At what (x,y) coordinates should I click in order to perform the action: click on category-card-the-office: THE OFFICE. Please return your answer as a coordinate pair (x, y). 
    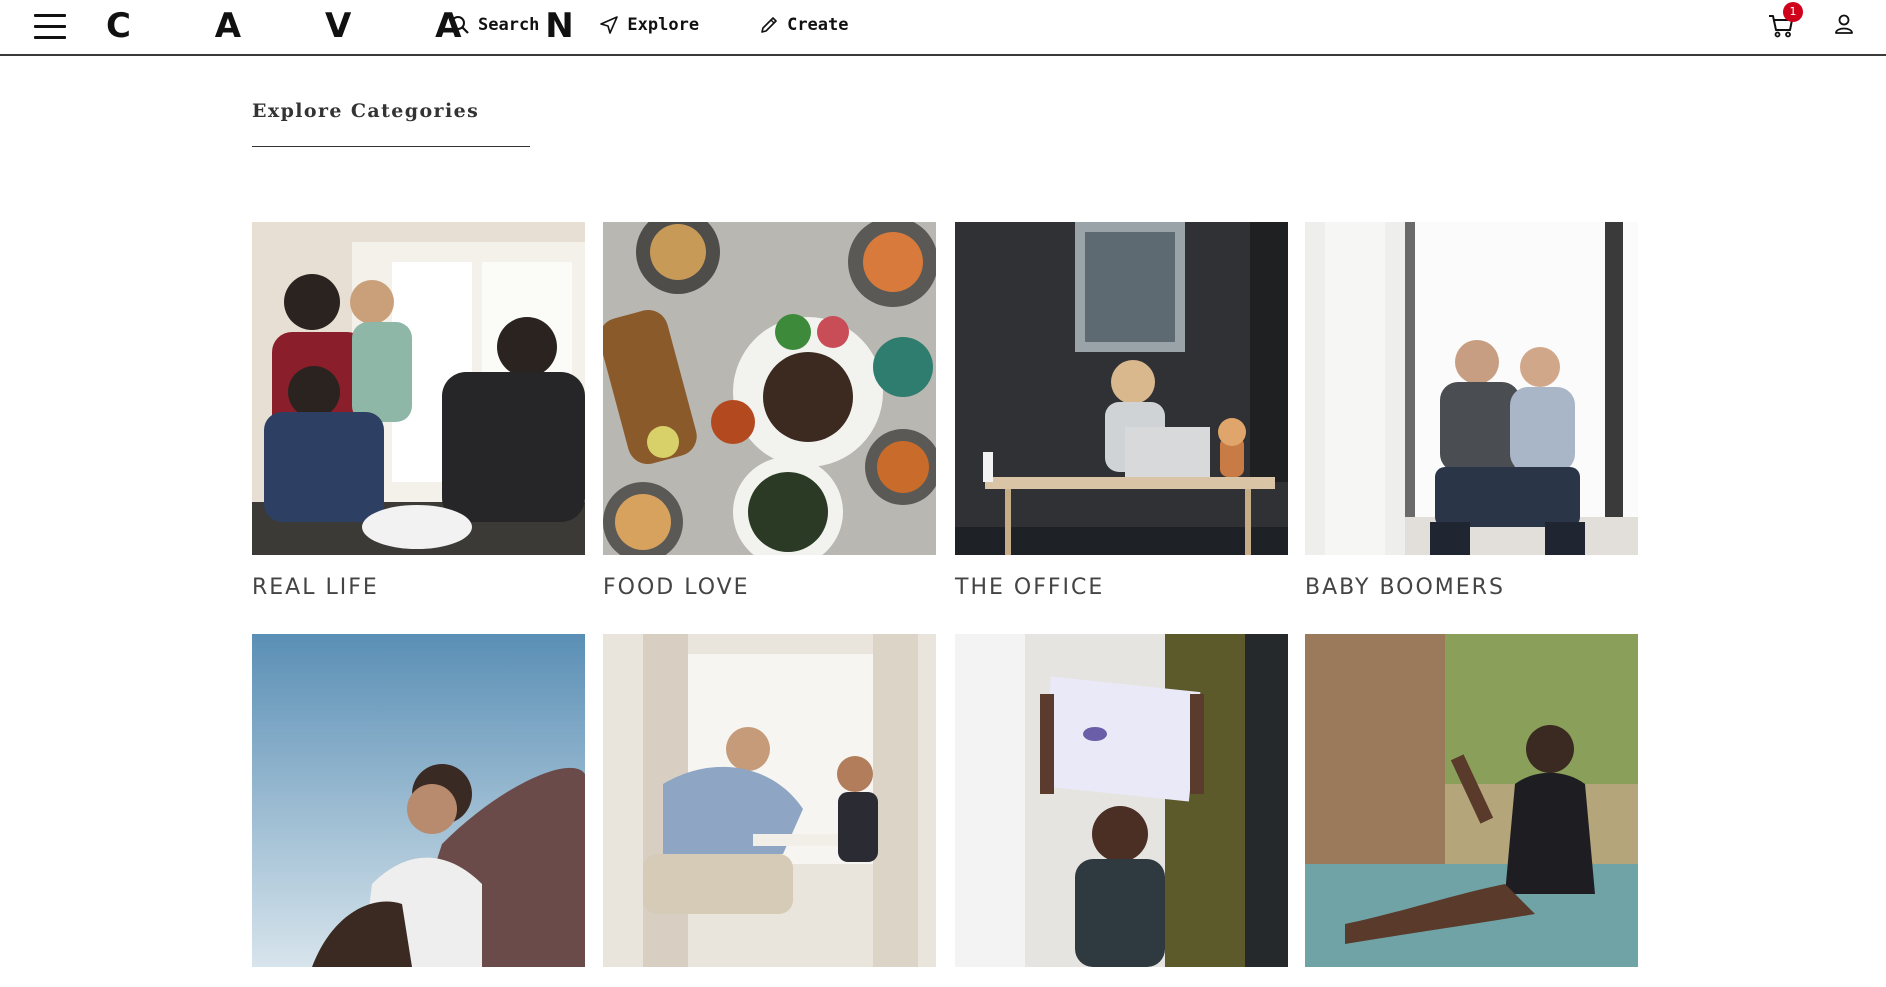
    Looking at the image, I should click on (1121, 411).